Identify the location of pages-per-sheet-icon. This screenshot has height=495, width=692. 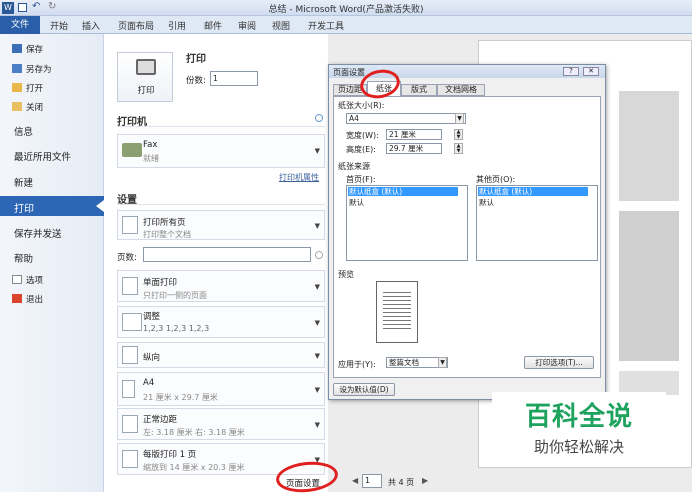
(130, 459).